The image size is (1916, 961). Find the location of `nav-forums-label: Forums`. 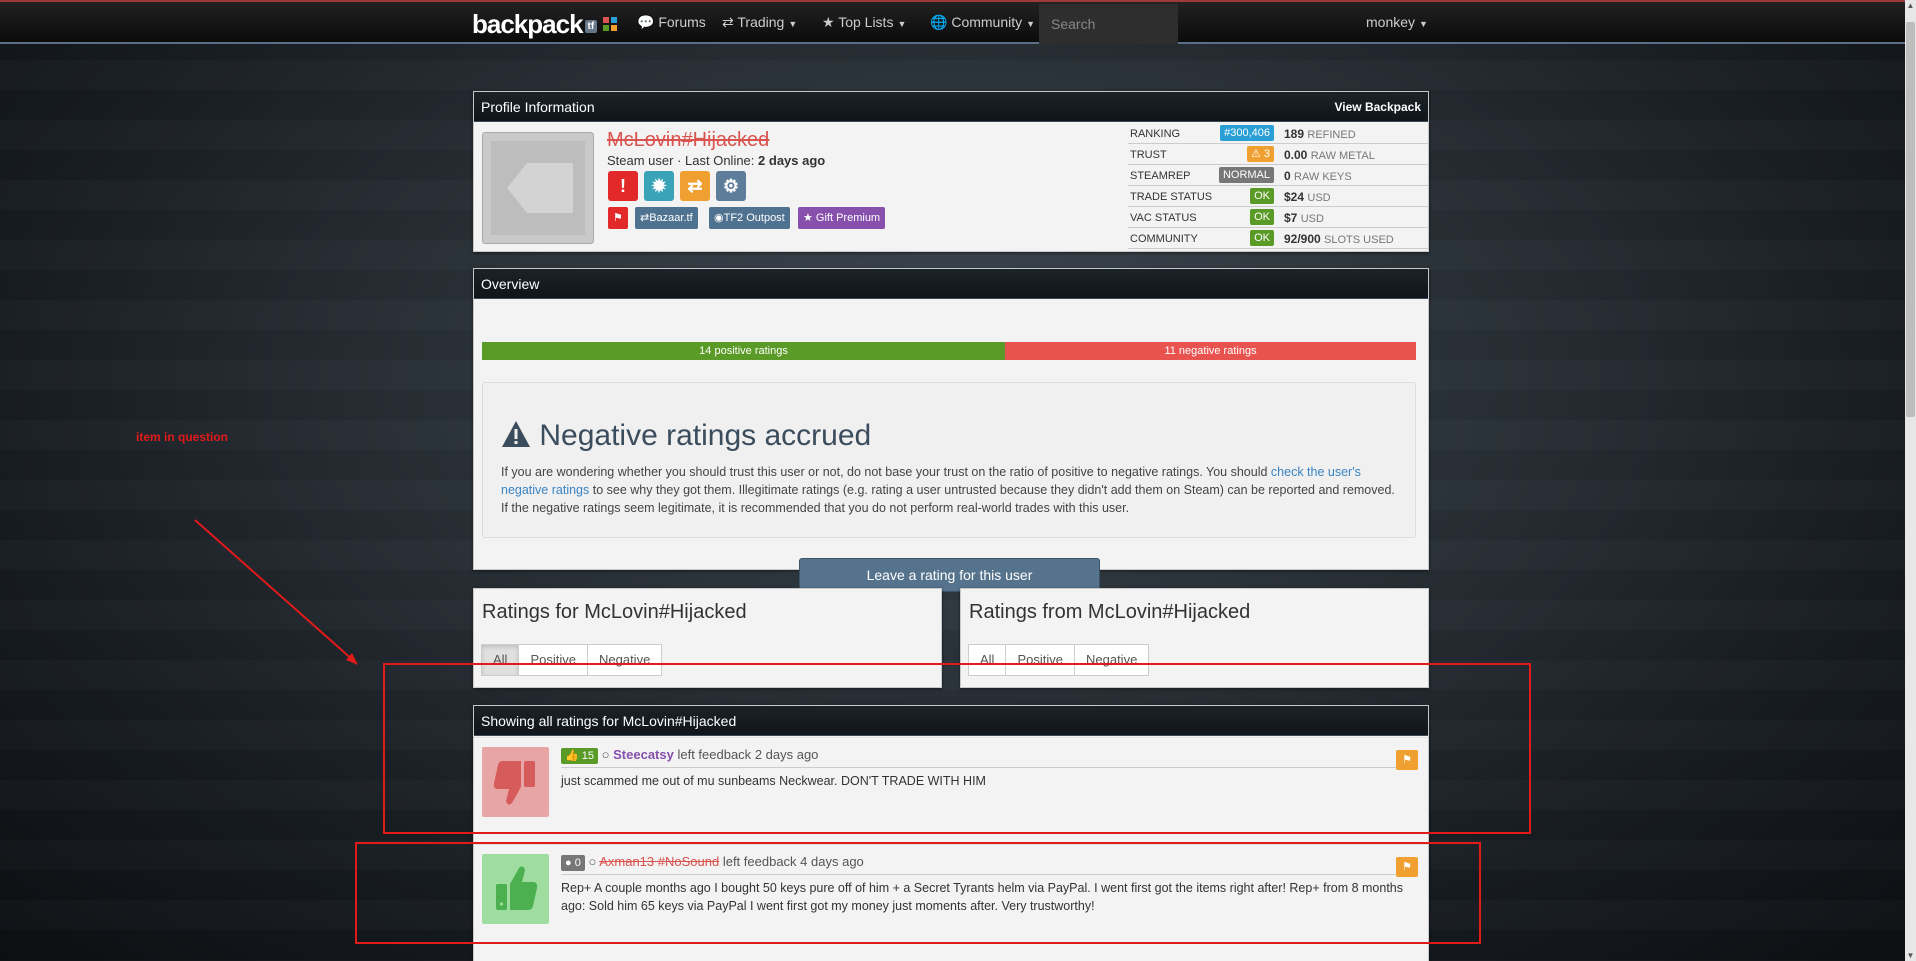

nav-forums-label: Forums is located at coordinates (682, 22).